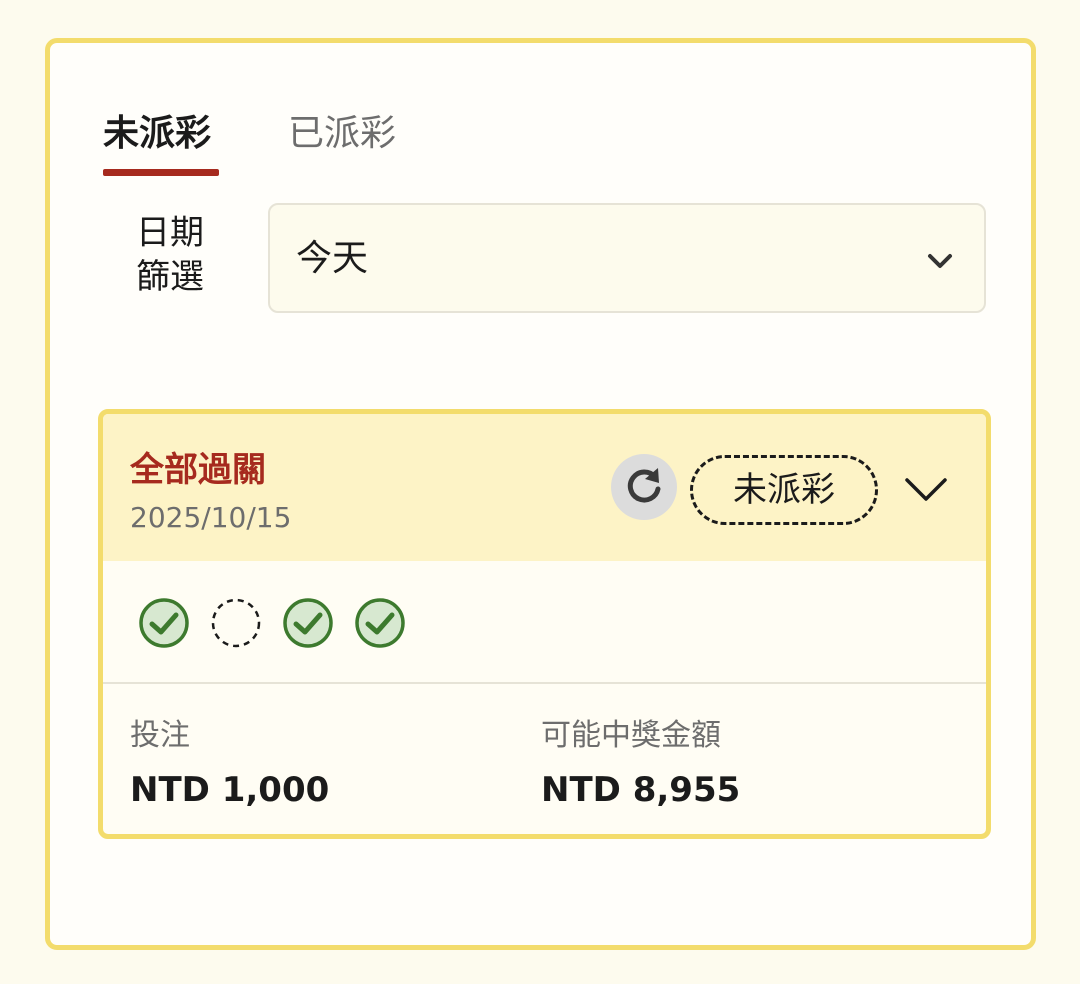 The image size is (1080, 984). What do you see at coordinates (332, 258) in the screenshot?
I see `date-filter-value: 今天` at bounding box center [332, 258].